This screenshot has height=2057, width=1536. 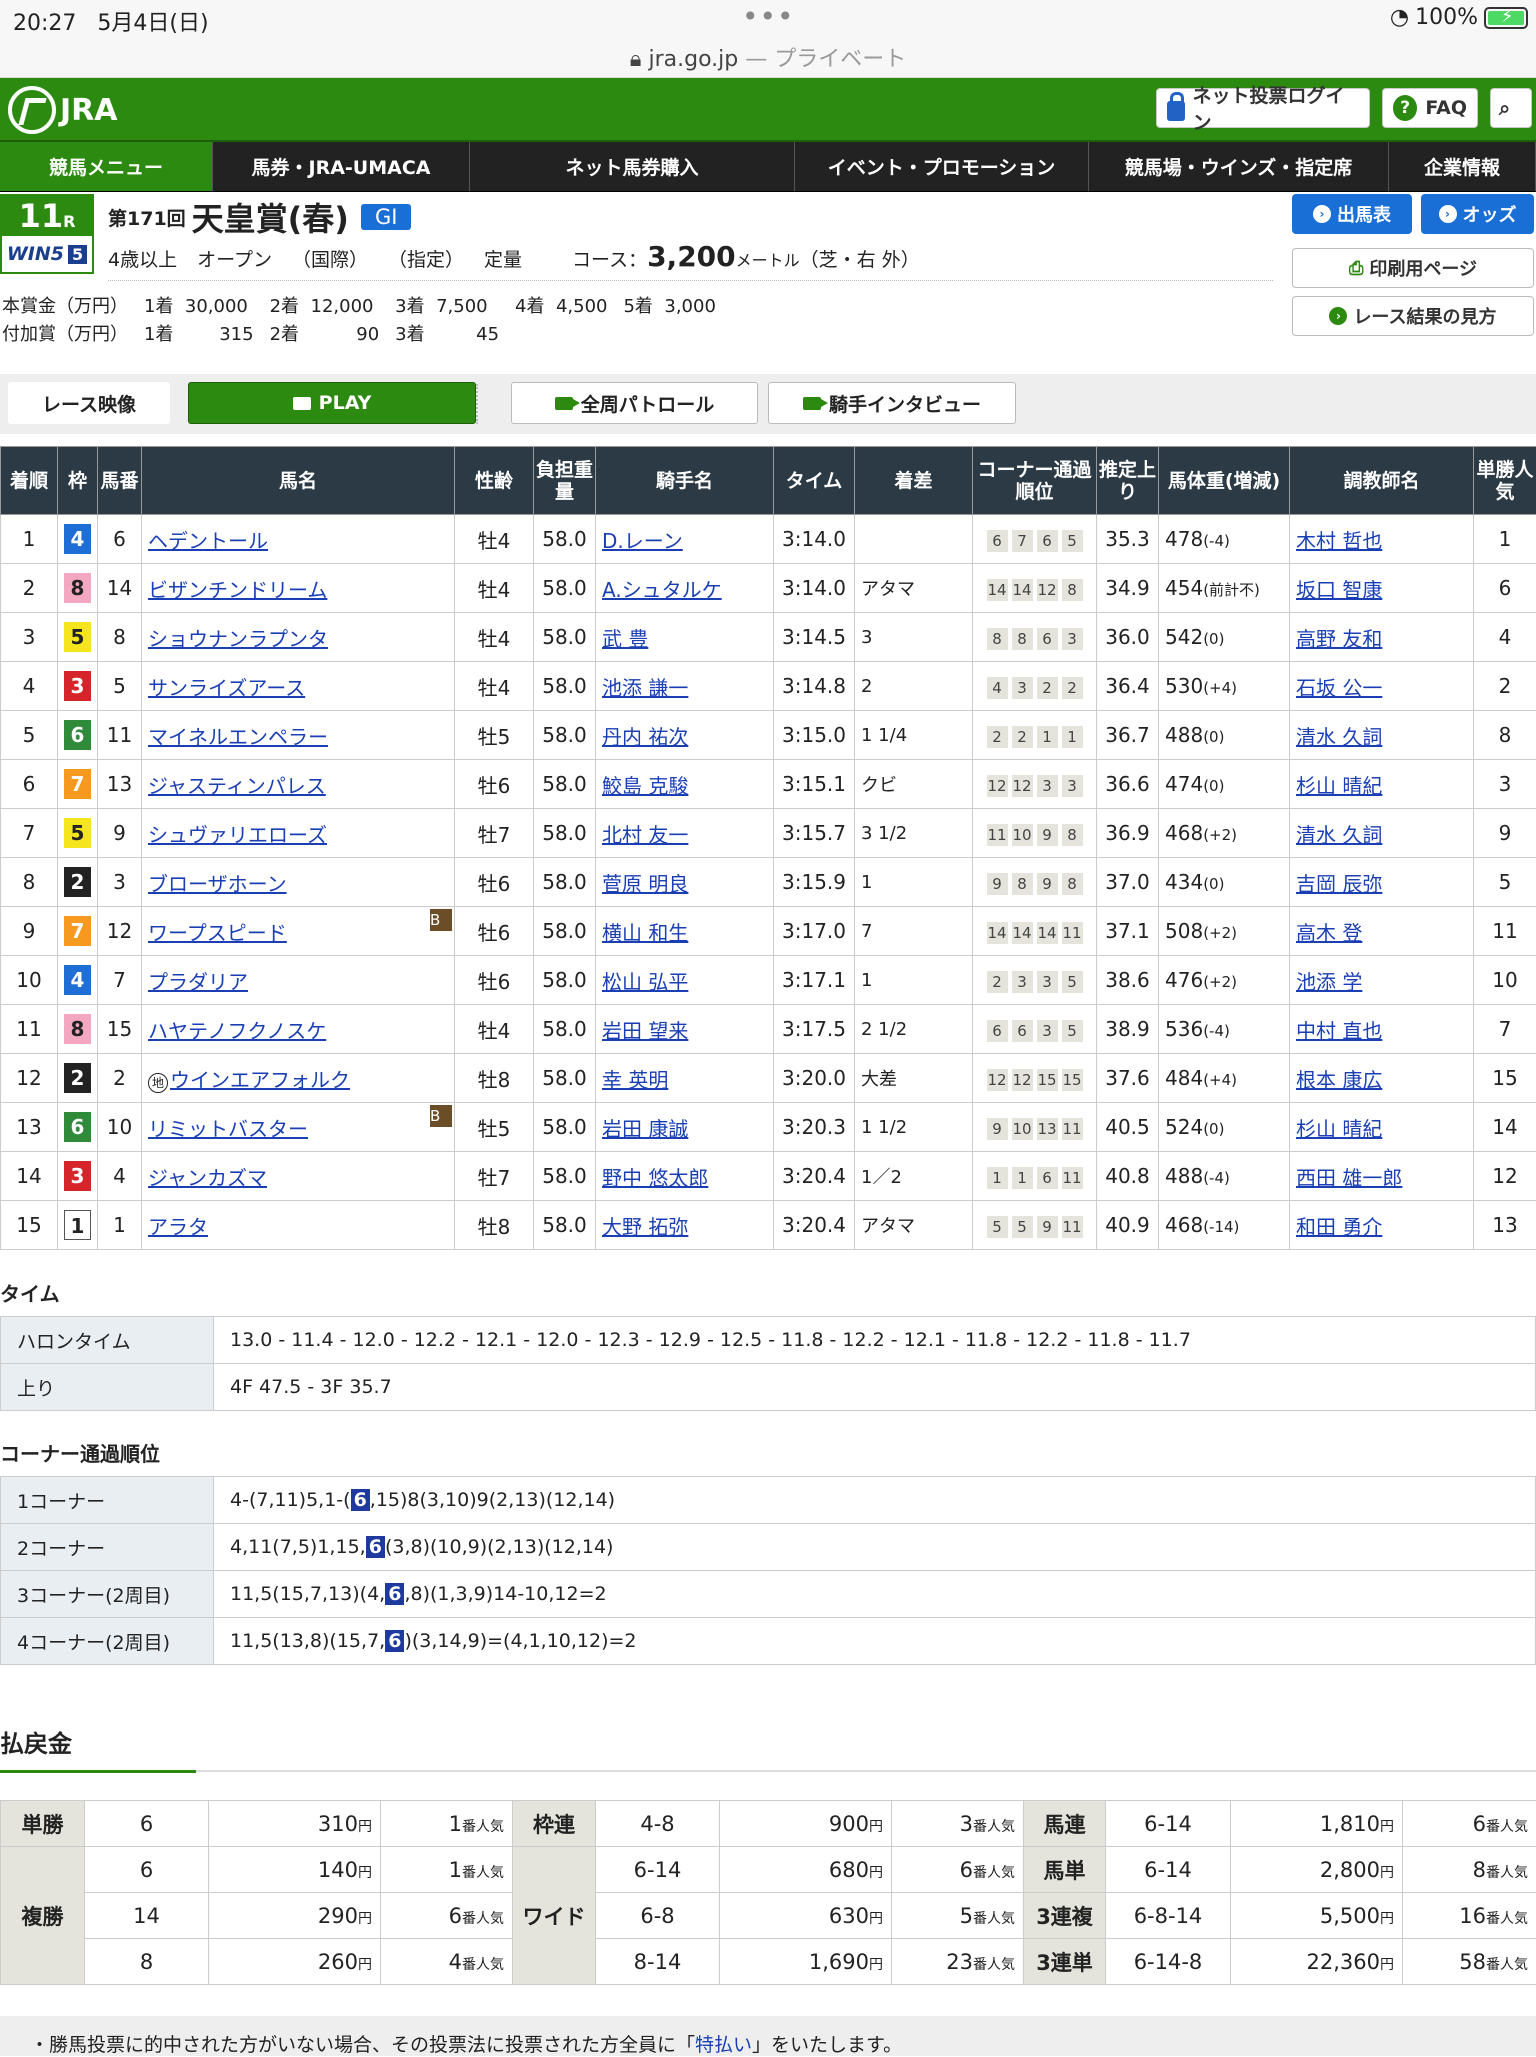 I want to click on arrow-circle-icon: ›, so click(x=1338, y=316).